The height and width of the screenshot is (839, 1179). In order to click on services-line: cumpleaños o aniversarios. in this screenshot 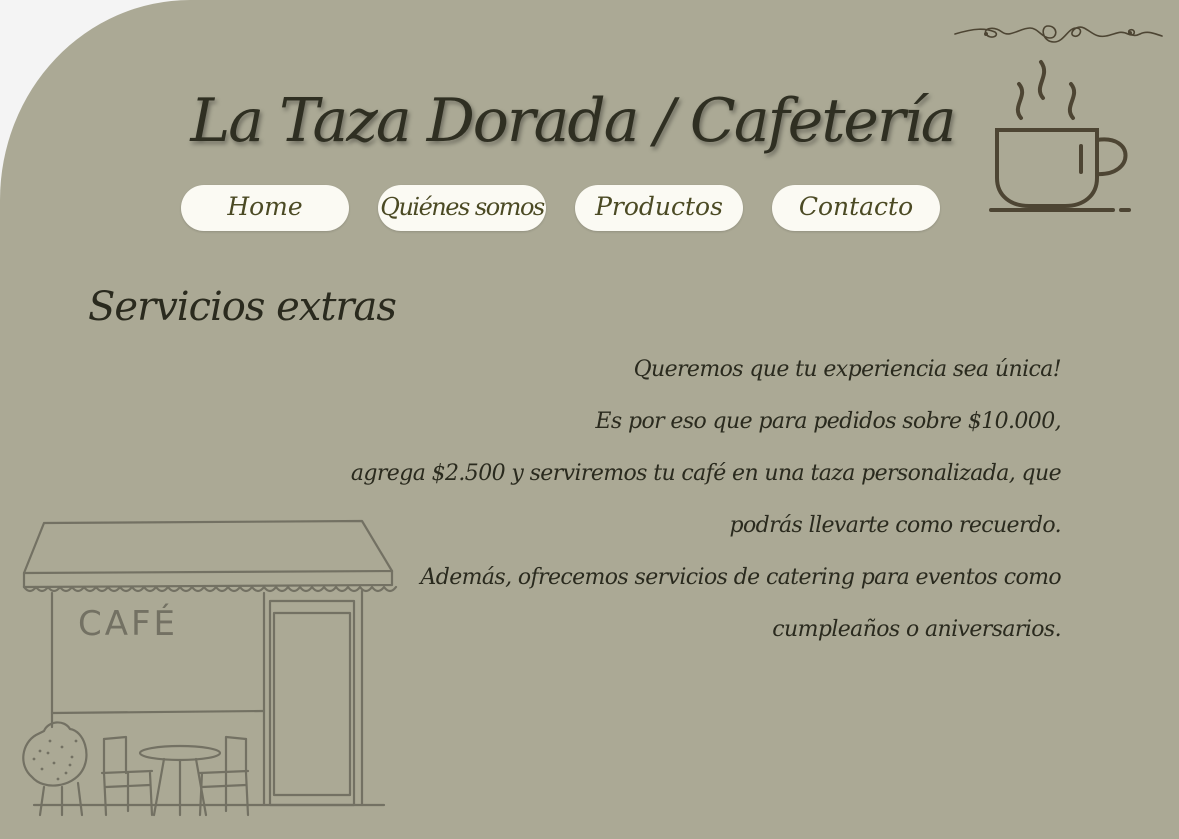, I will do `click(916, 629)`.